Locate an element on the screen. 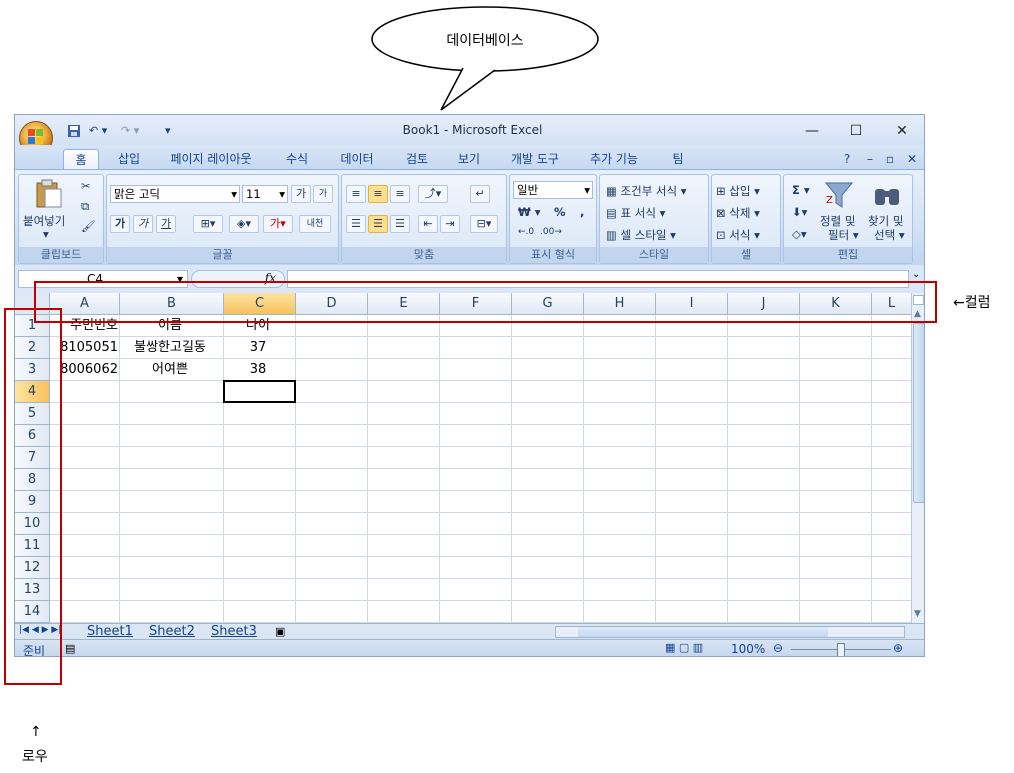 This screenshot has height=773, width=1014. grow-font-button: 가 is located at coordinates (301, 194).